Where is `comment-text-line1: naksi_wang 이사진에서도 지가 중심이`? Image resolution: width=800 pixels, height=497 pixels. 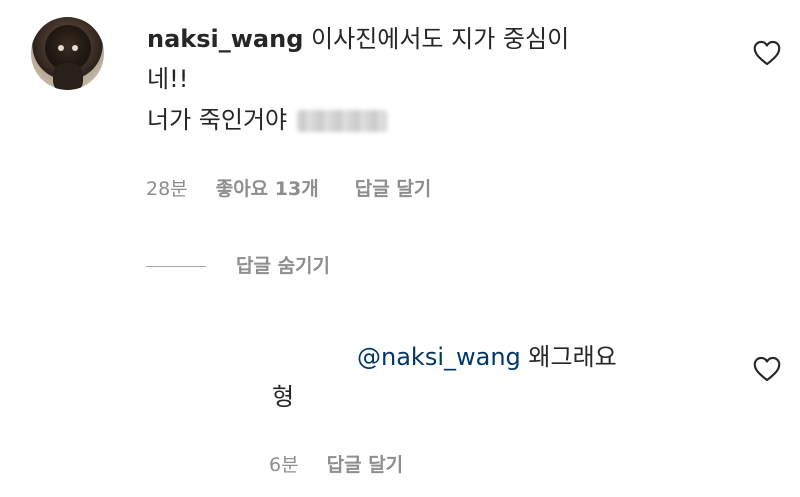 comment-text-line1: naksi_wang 이사진에서도 지가 중심이 is located at coordinates (358, 39).